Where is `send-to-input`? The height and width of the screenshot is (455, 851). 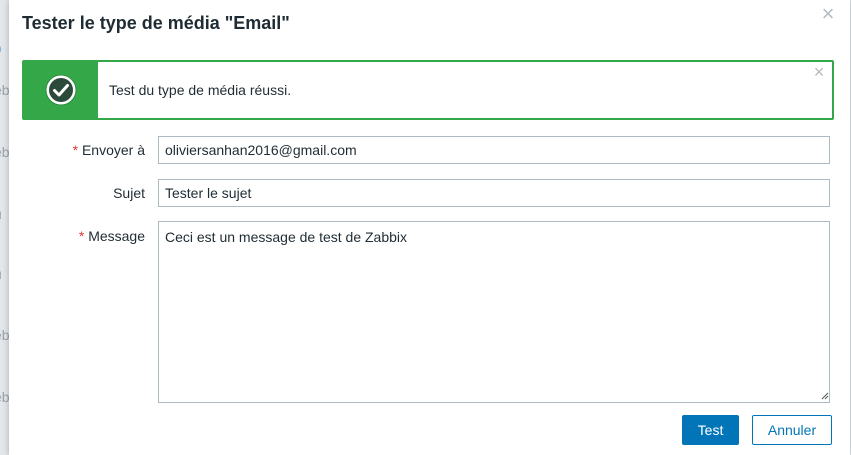
send-to-input is located at coordinates (494, 150).